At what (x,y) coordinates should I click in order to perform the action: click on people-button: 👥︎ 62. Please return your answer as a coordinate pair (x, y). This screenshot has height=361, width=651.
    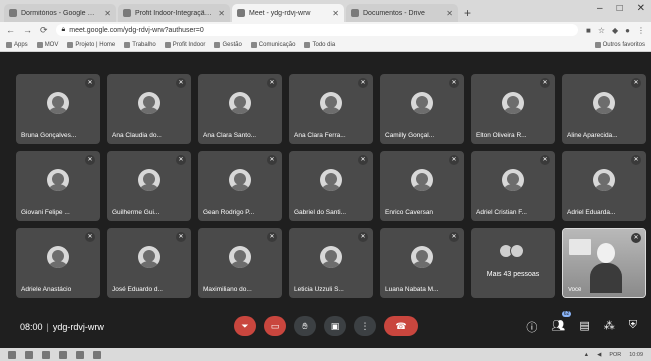
    Looking at the image, I should click on (561, 323).